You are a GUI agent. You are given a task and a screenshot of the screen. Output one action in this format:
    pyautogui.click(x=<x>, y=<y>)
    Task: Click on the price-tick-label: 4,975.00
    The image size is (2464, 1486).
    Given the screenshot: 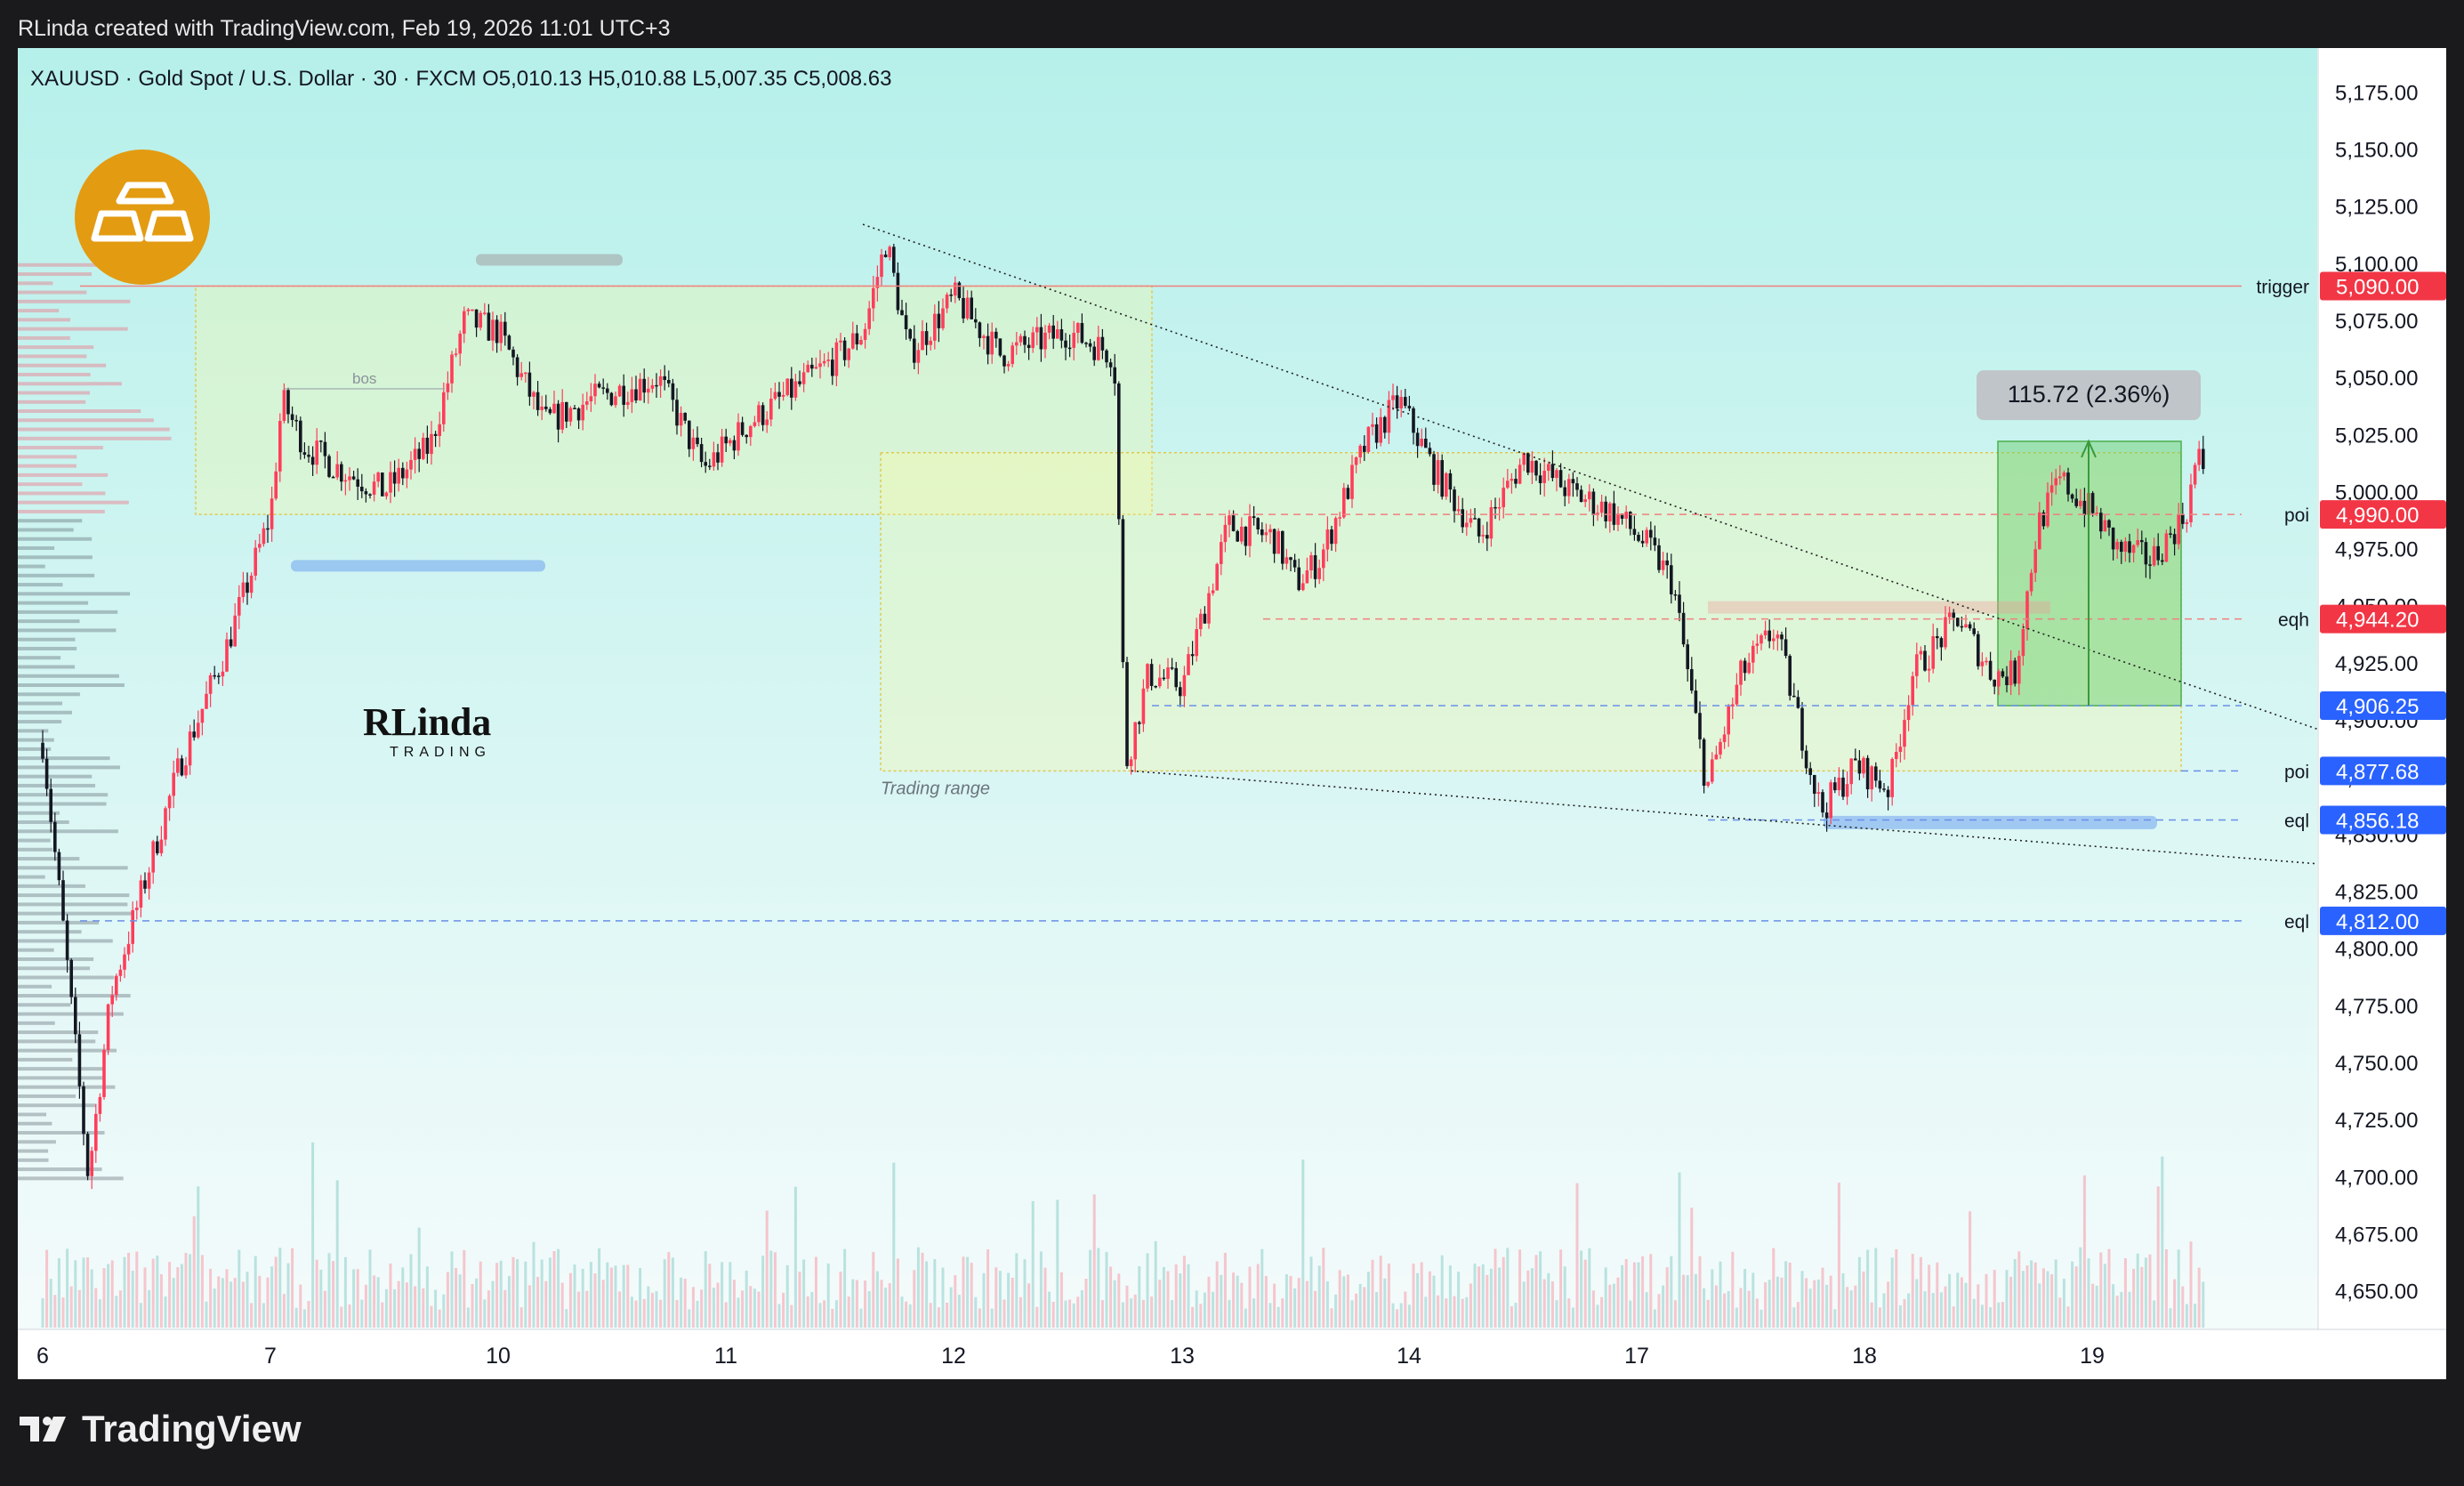 What is the action you would take?
    pyautogui.click(x=2376, y=550)
    